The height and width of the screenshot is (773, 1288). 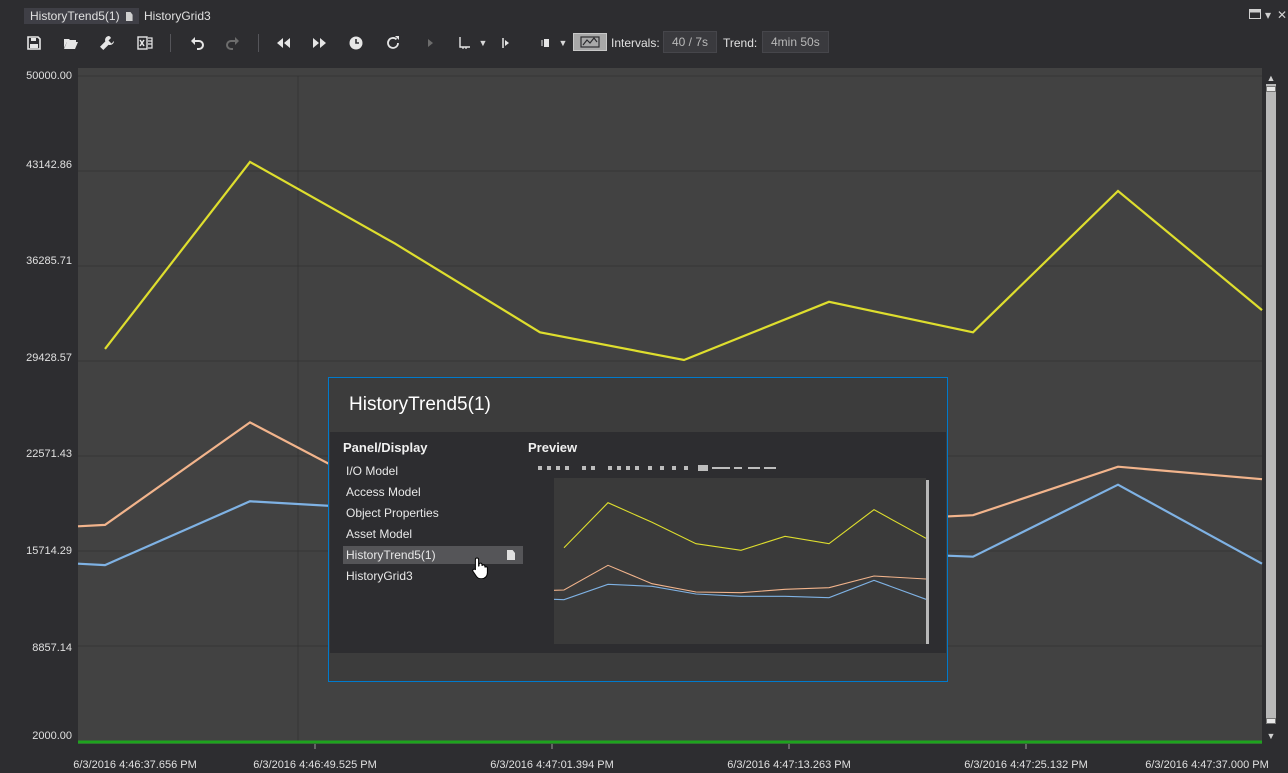 What do you see at coordinates (391, 555) in the screenshot?
I see `switcher-item-label: HistoryTrend5(1)` at bounding box center [391, 555].